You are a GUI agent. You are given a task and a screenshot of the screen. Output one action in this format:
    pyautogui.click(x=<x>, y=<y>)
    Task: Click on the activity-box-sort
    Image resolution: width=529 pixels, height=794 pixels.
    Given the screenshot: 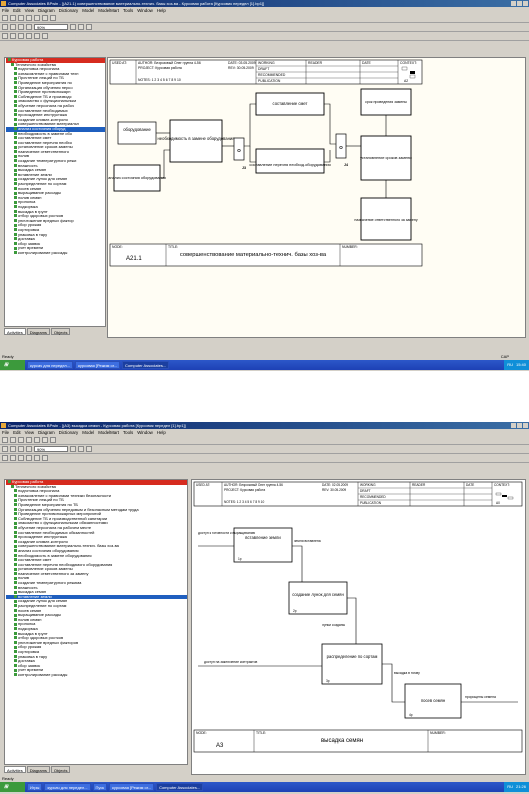 What is the action you would take?
    pyautogui.click(x=352, y=664)
    